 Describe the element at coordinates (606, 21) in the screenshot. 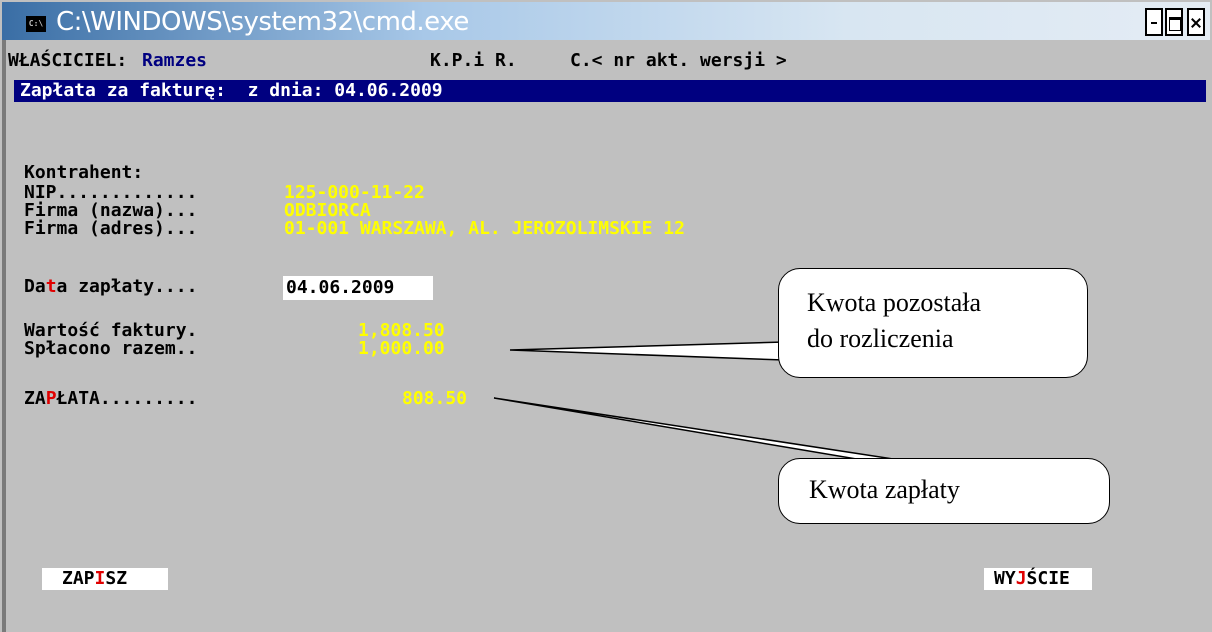

I see `title-bar: C:\ C:\WINDOWS\system32\cmd.exe` at that location.